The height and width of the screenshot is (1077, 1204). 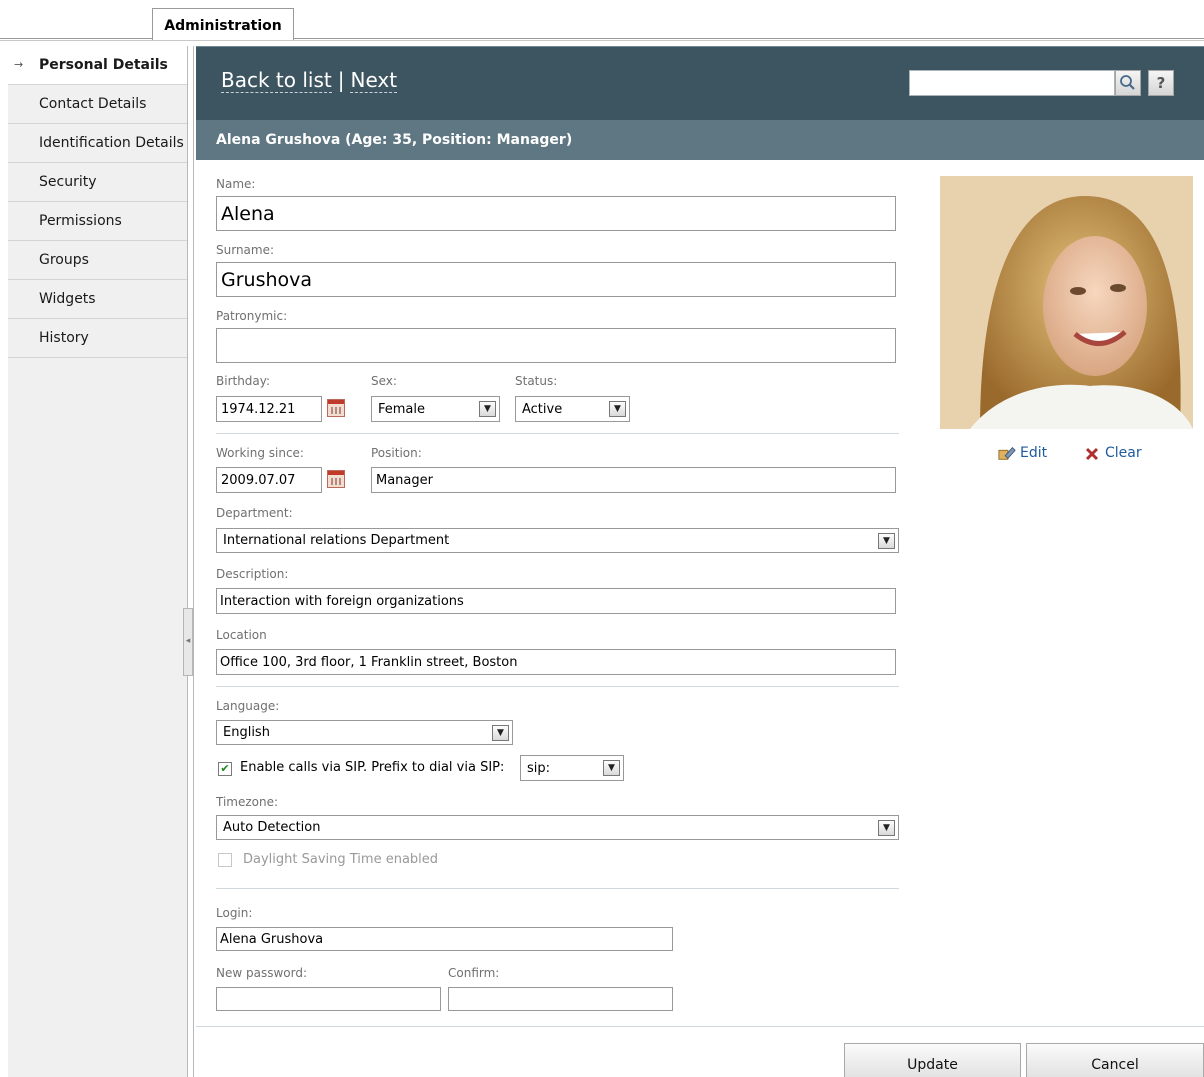 What do you see at coordinates (246, 732) in the screenshot?
I see `language-select-value: English` at bounding box center [246, 732].